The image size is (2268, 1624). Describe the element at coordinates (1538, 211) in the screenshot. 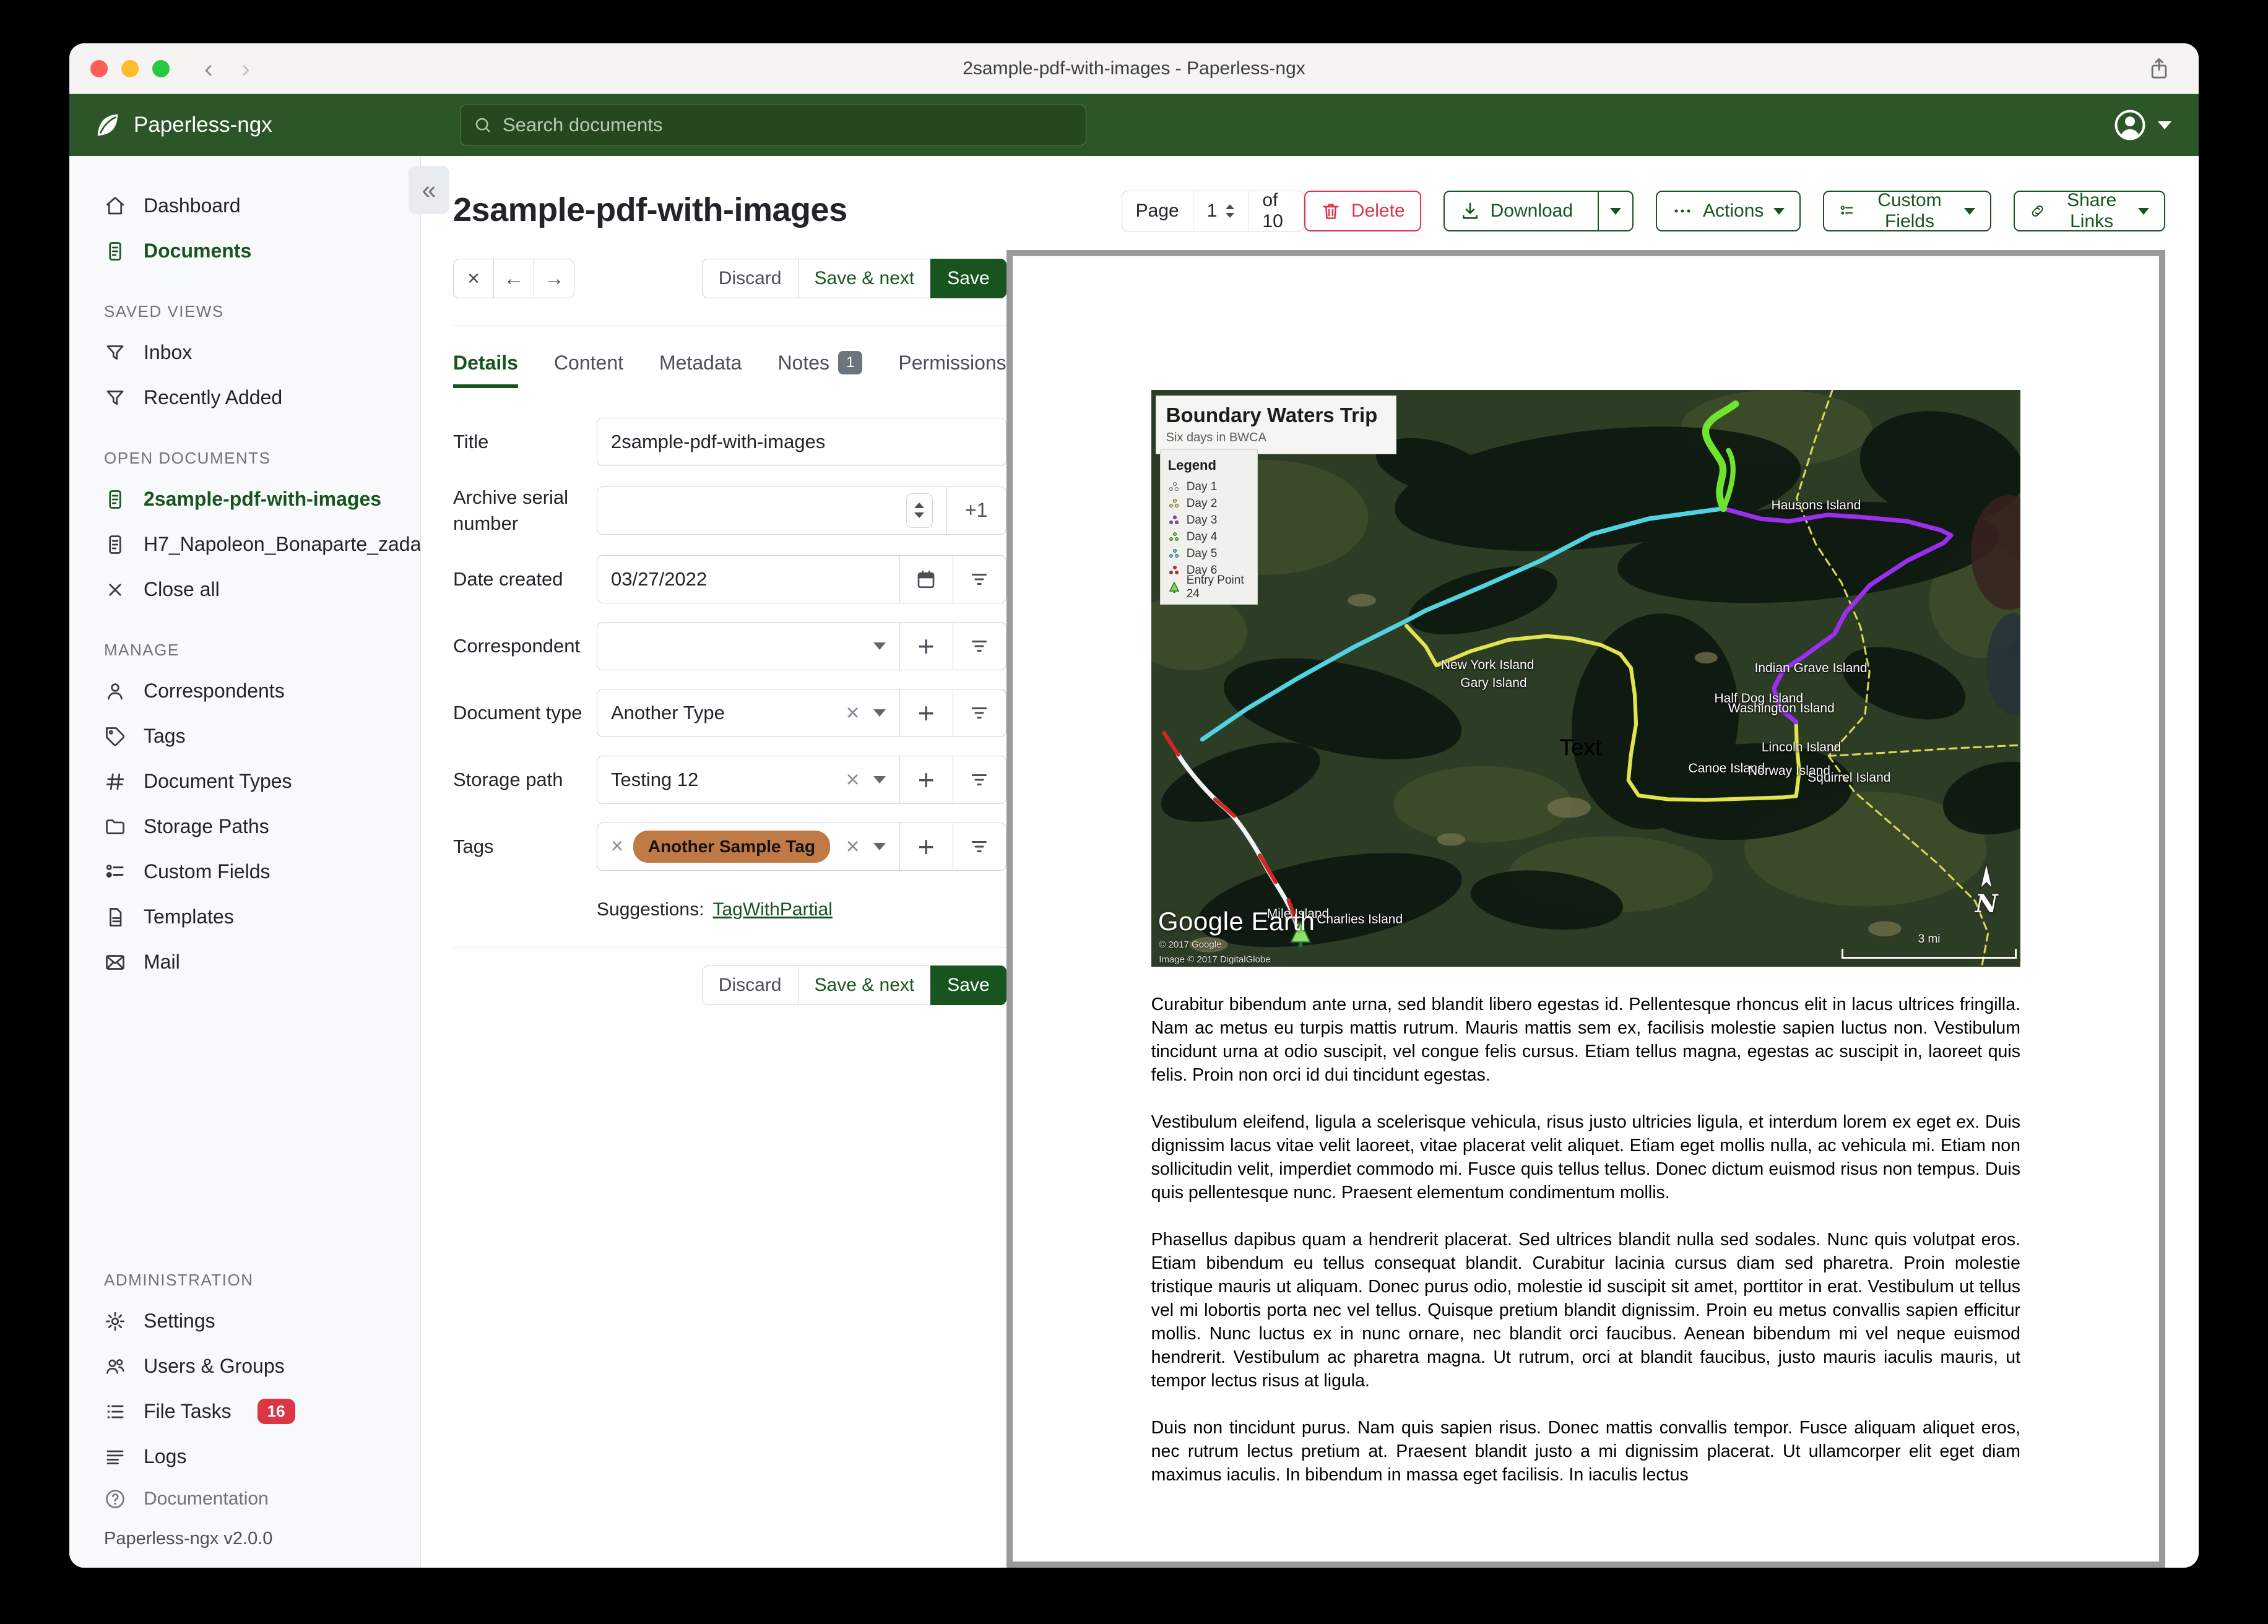

I see `download-button: Download` at that location.